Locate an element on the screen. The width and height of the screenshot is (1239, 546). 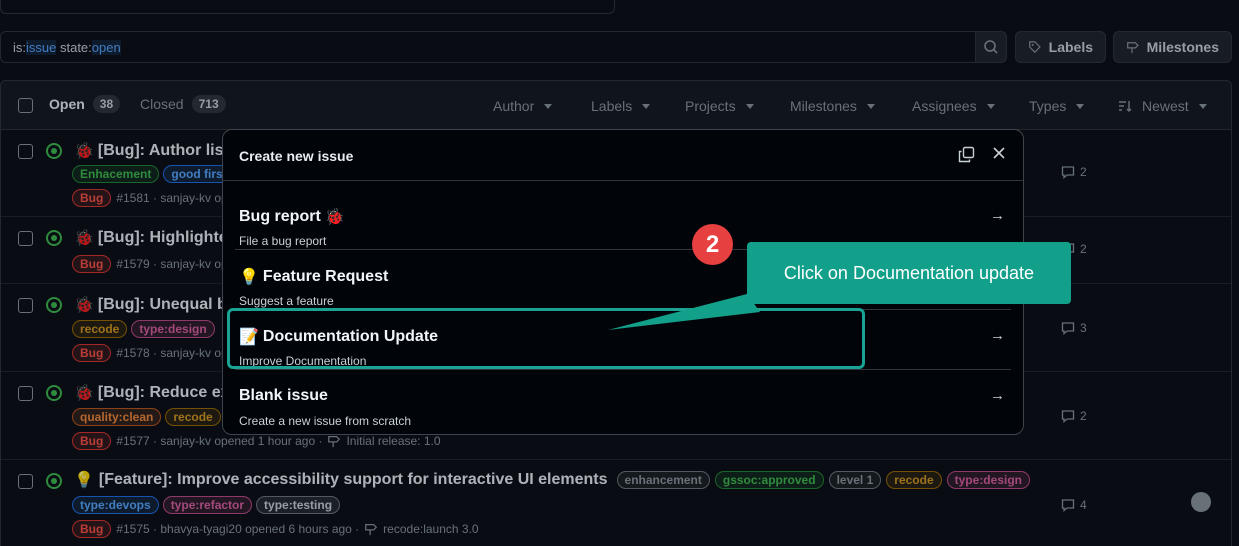
option-description: Create a new issue from scratch is located at coordinates (325, 421).